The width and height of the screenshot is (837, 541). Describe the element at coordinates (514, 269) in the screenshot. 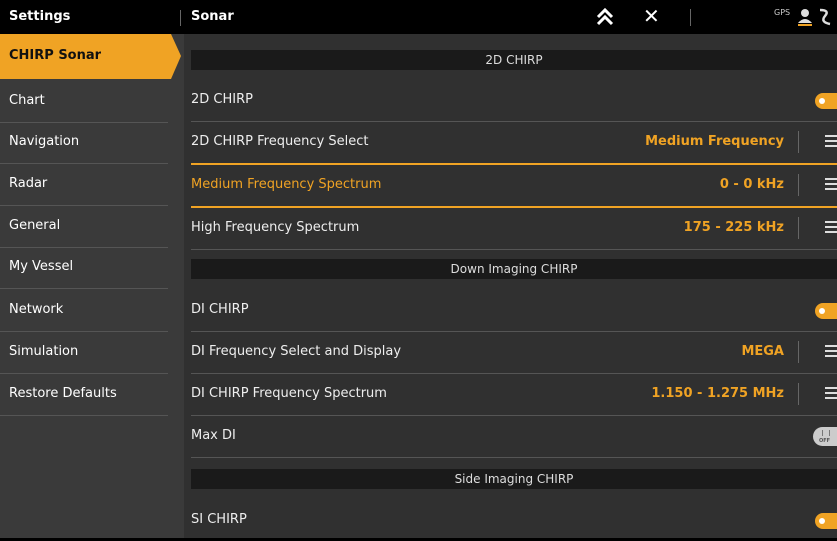

I see `section-header-down-imaging-chirp: Down Imaging CHIRP` at that location.